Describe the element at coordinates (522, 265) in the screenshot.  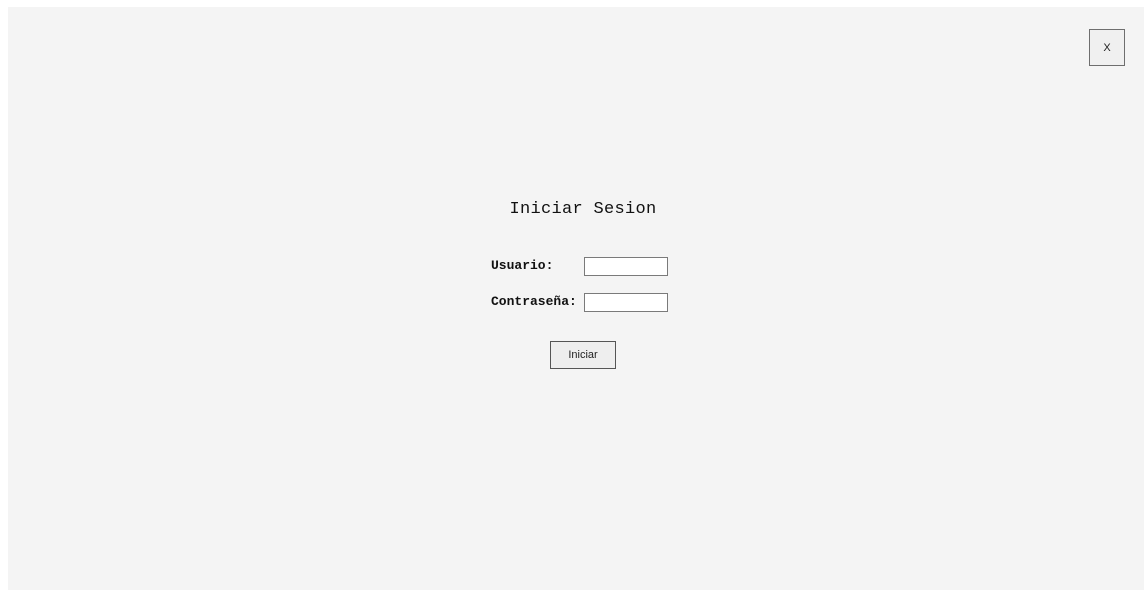
I see `username-label: Usuario:` at that location.